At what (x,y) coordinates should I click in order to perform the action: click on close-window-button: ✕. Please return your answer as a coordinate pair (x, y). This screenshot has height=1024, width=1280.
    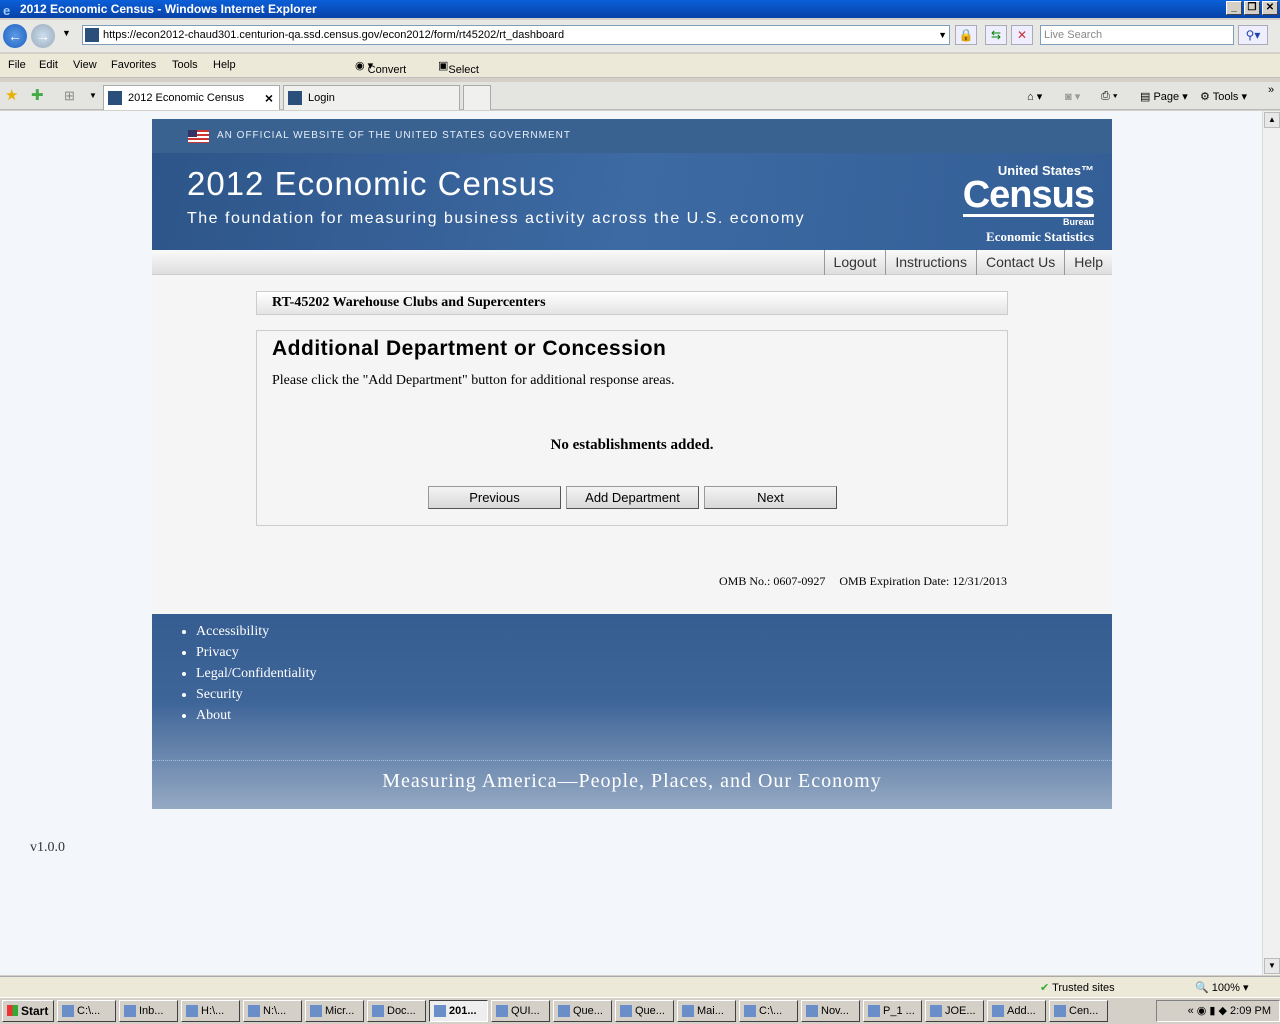
    Looking at the image, I should click on (1270, 8).